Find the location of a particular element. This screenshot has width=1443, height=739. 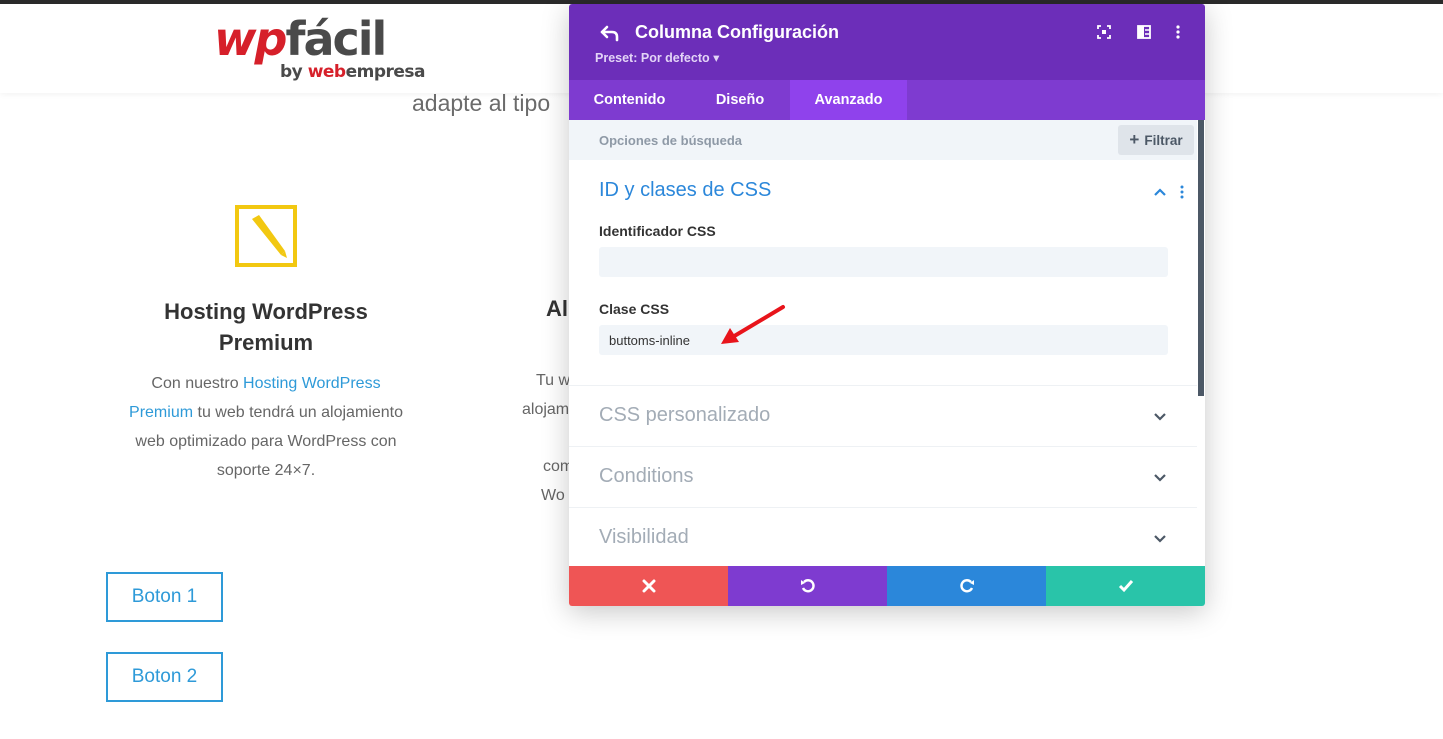

column-text-line: Tu w is located at coordinates (553, 380).